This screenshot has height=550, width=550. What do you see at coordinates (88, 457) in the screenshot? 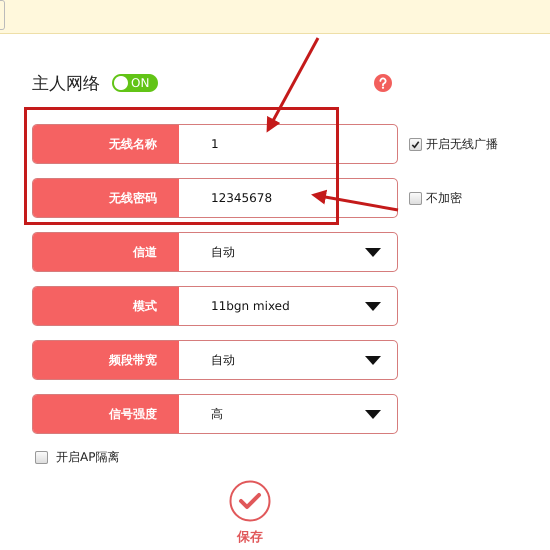
I see `checkbox-label: 开启AP隔离` at bounding box center [88, 457].